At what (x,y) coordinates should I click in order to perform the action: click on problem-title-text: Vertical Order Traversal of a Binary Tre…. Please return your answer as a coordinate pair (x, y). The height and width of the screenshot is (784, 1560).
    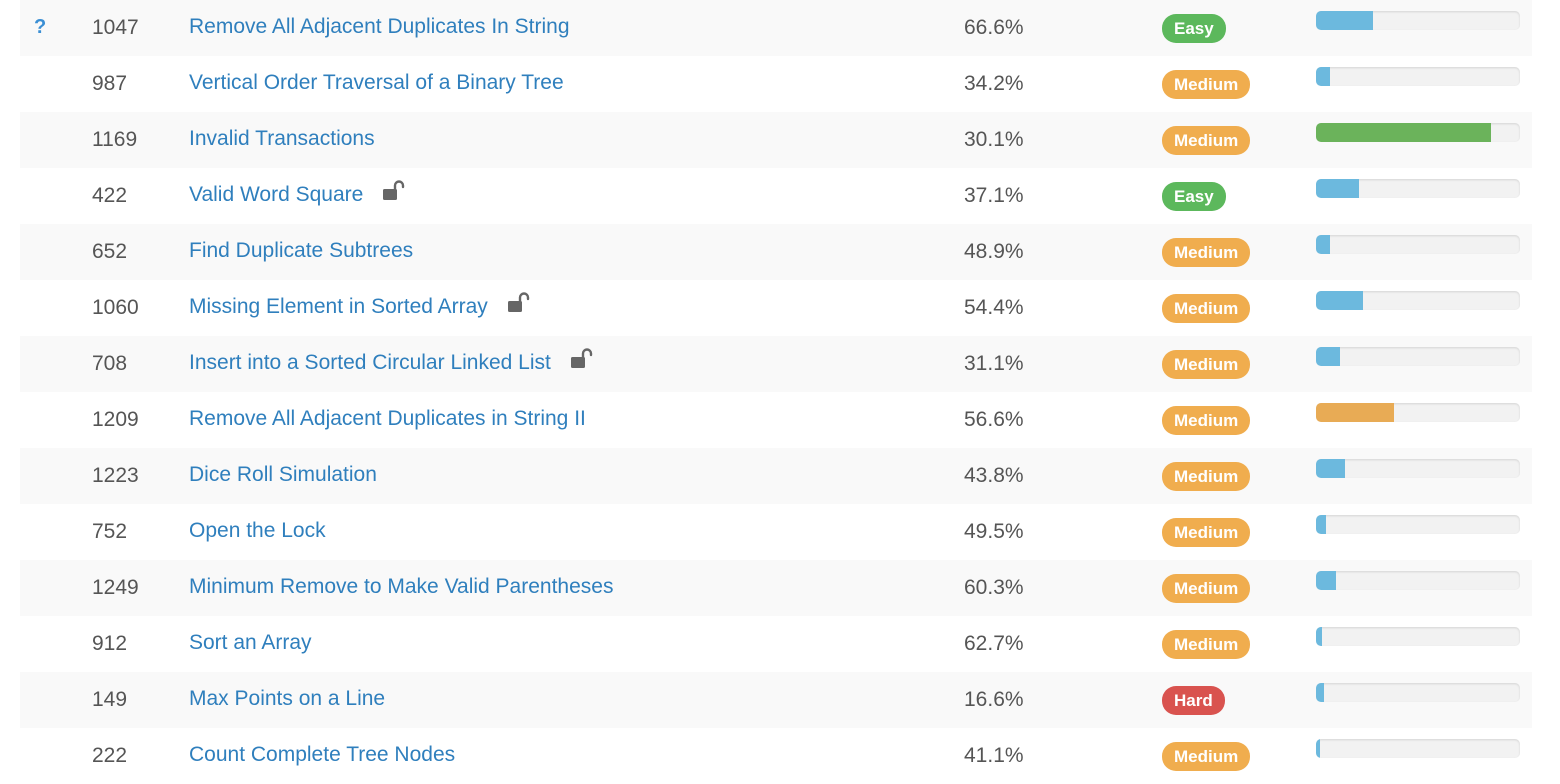
    Looking at the image, I should click on (376, 82).